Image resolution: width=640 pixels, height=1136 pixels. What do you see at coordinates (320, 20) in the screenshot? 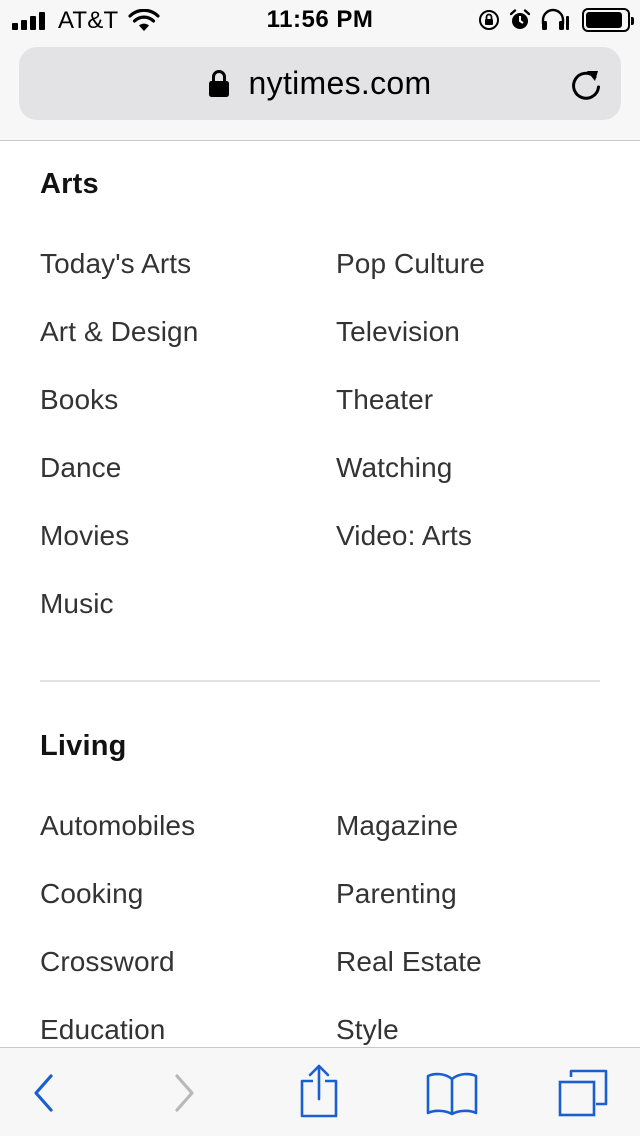
I see `status-bar: AT&T 11:56 PM` at bounding box center [320, 20].